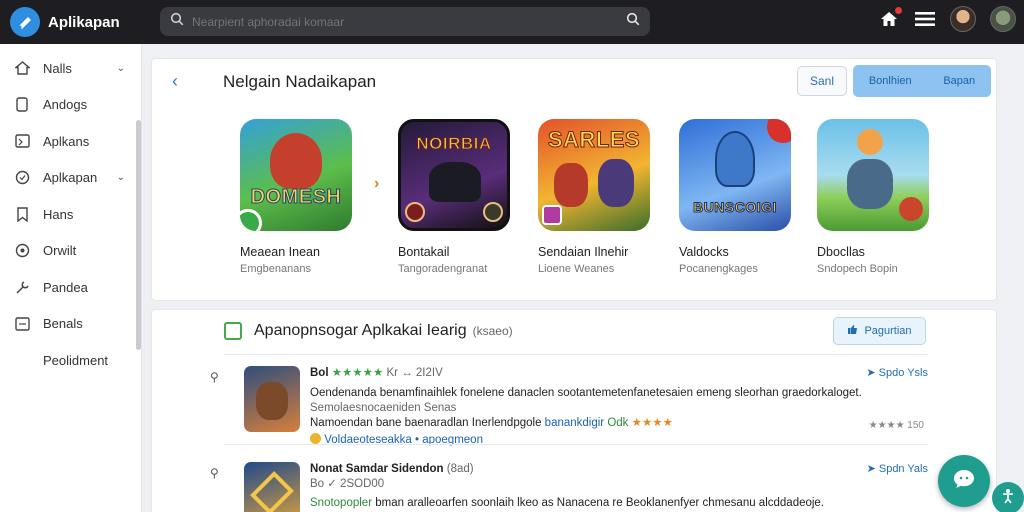  Describe the element at coordinates (66, 141) in the screenshot. I see `sidebar-item-label: Aplkans` at that location.